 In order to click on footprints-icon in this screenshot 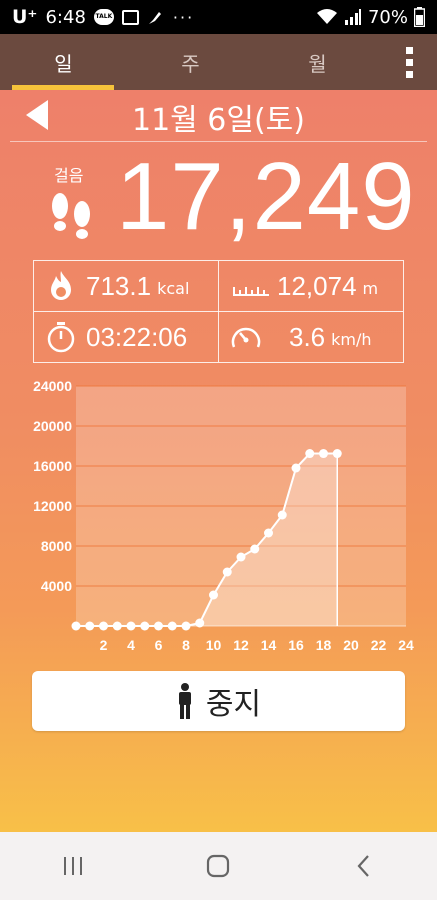, I will do `click(71, 216)`.